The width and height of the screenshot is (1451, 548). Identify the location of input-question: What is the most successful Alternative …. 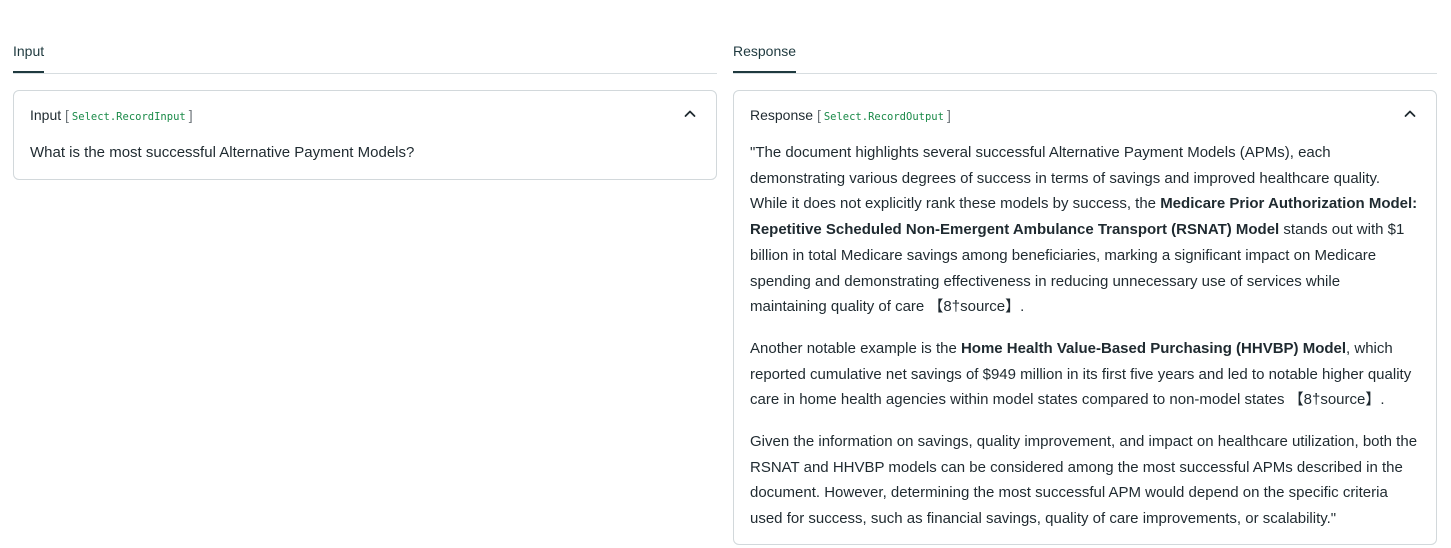
(222, 152).